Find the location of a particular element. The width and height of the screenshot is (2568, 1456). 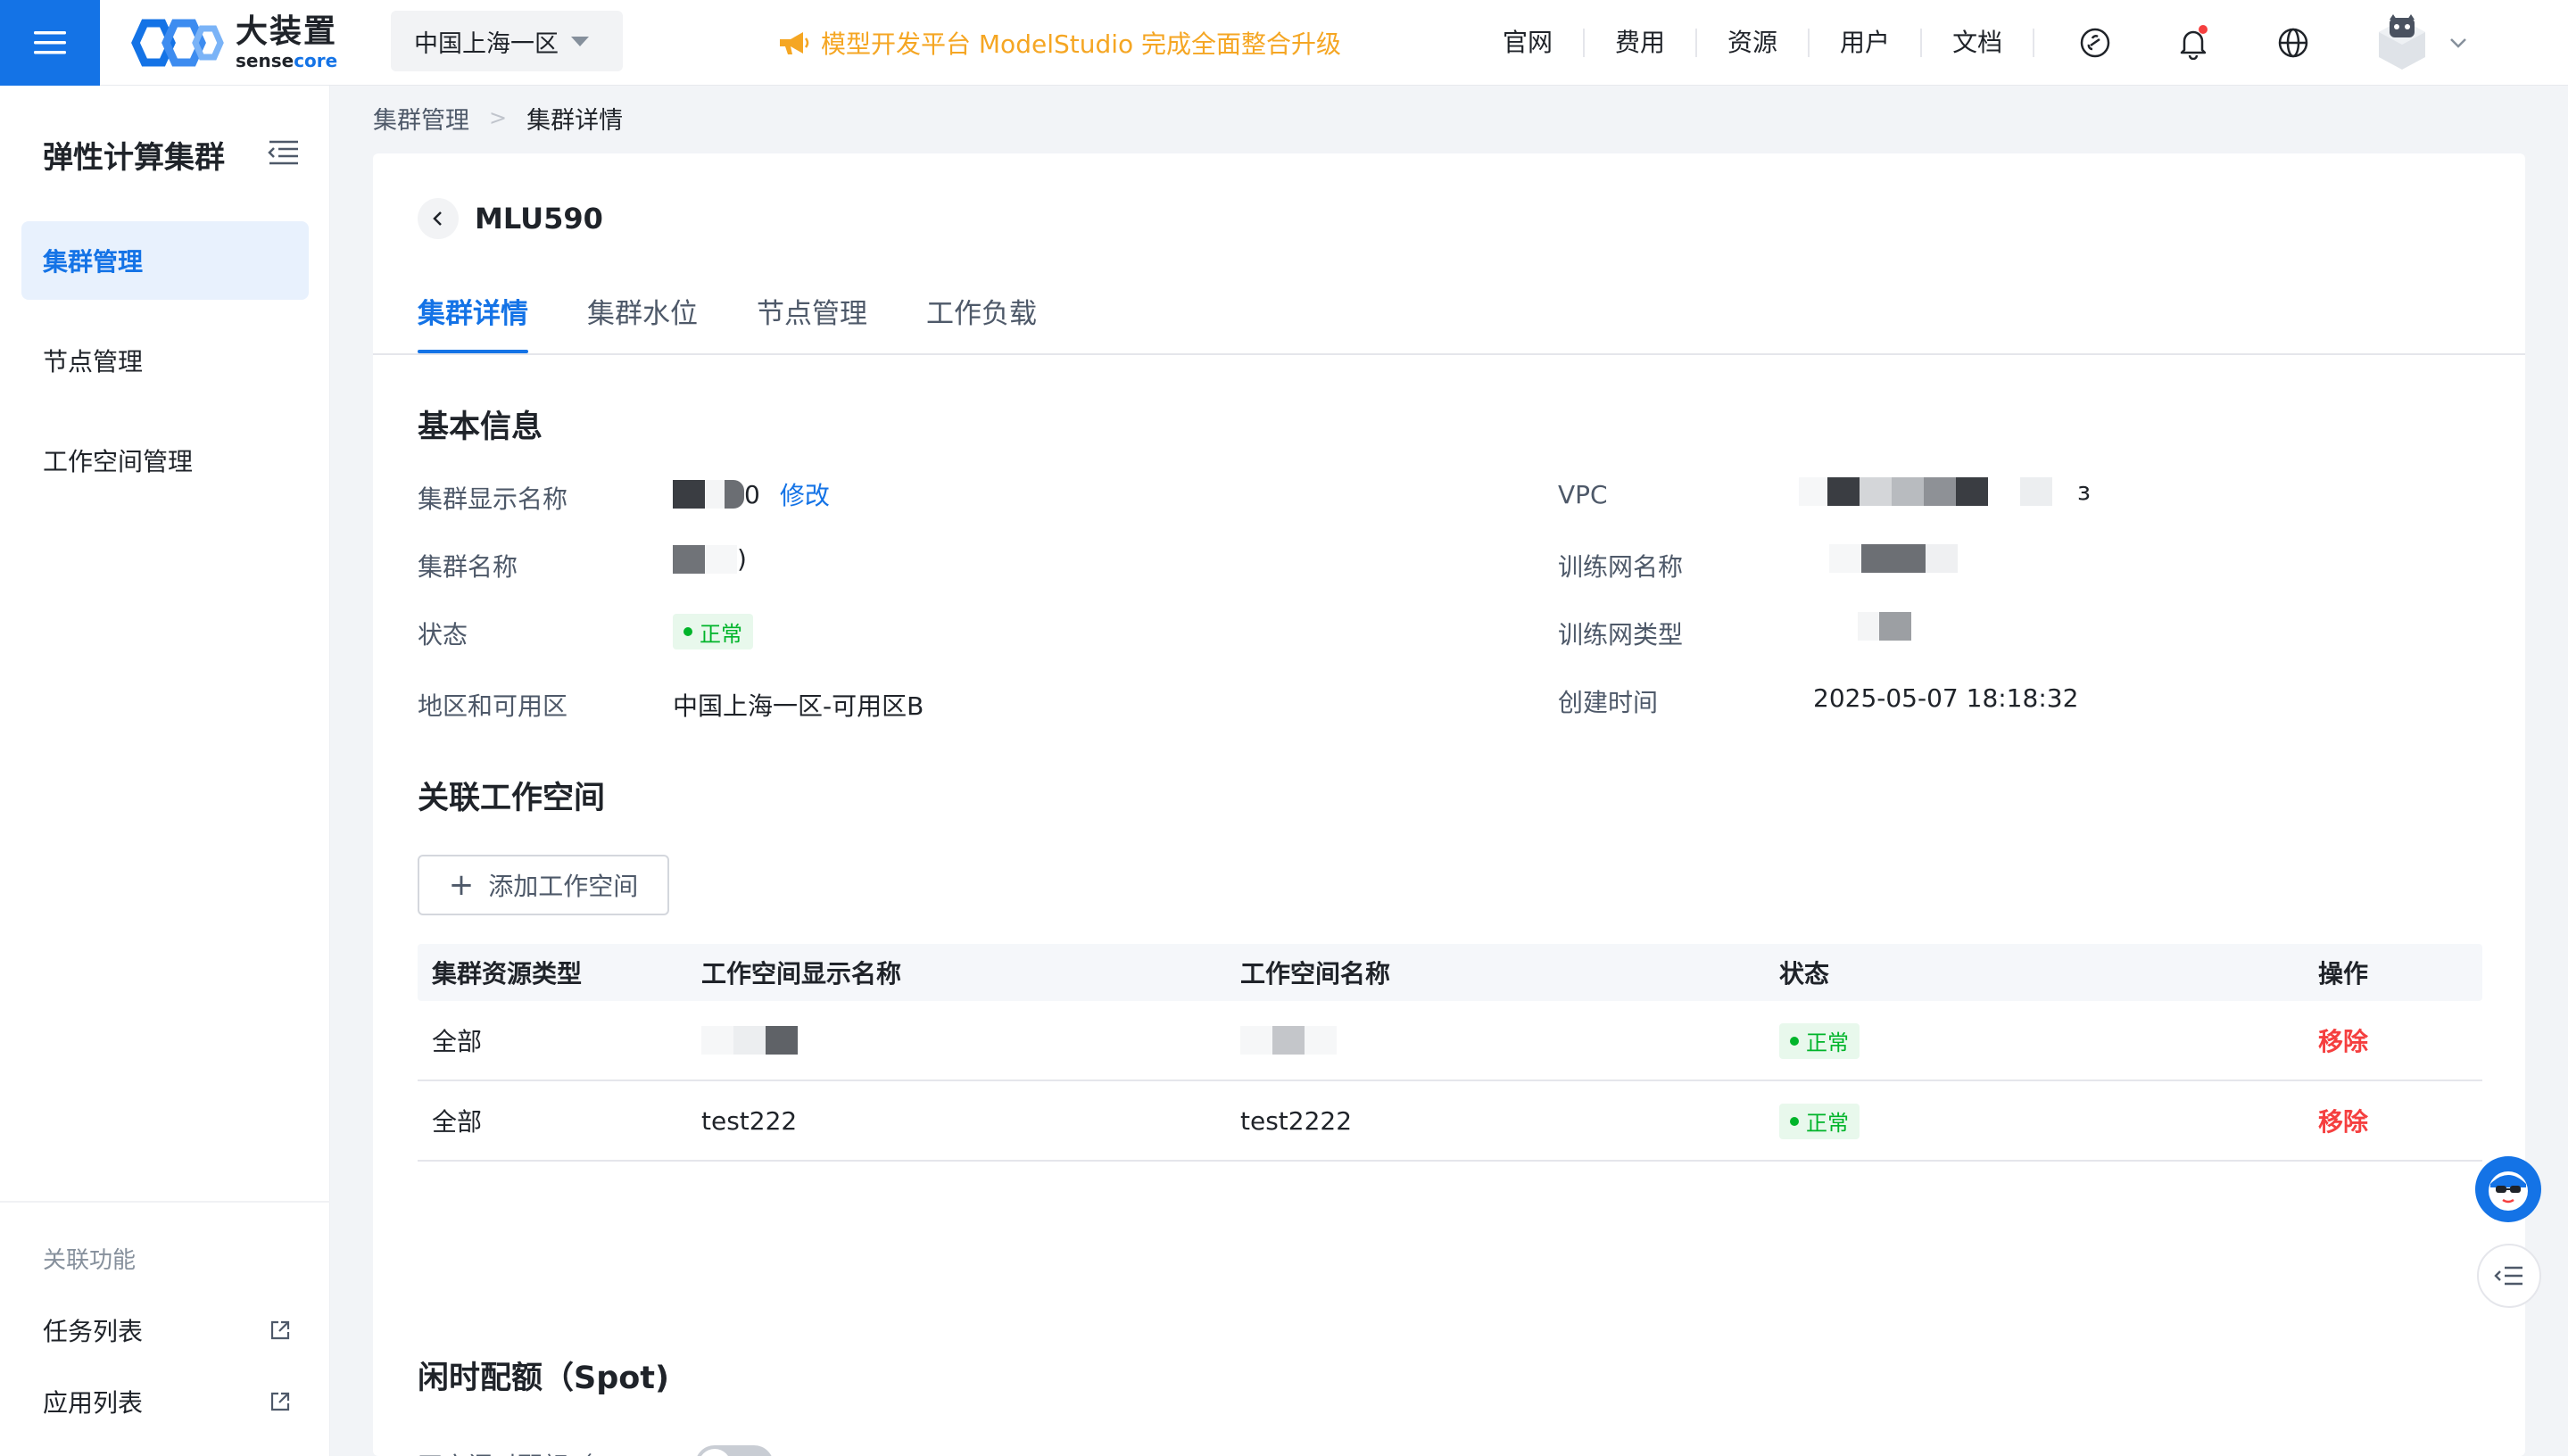

nav-official-site: 官网 is located at coordinates (1529, 43).